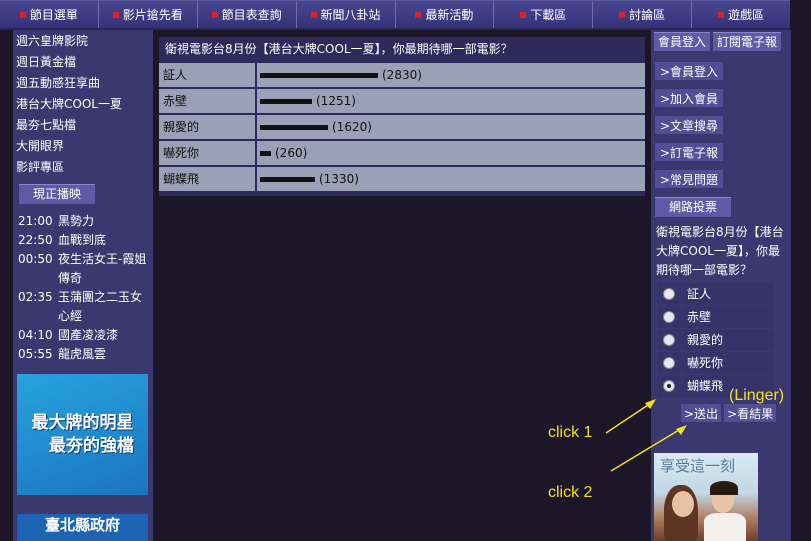  I want to click on subscribe-newsletter-button: >訂電子報, so click(689, 152).